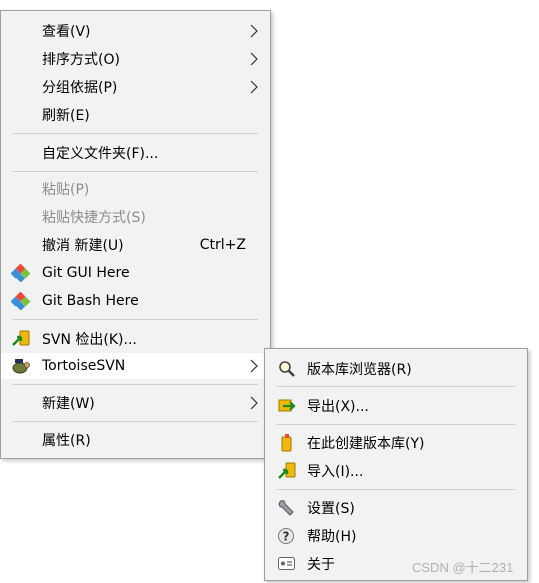  I want to click on help-icon: ?, so click(286, 536).